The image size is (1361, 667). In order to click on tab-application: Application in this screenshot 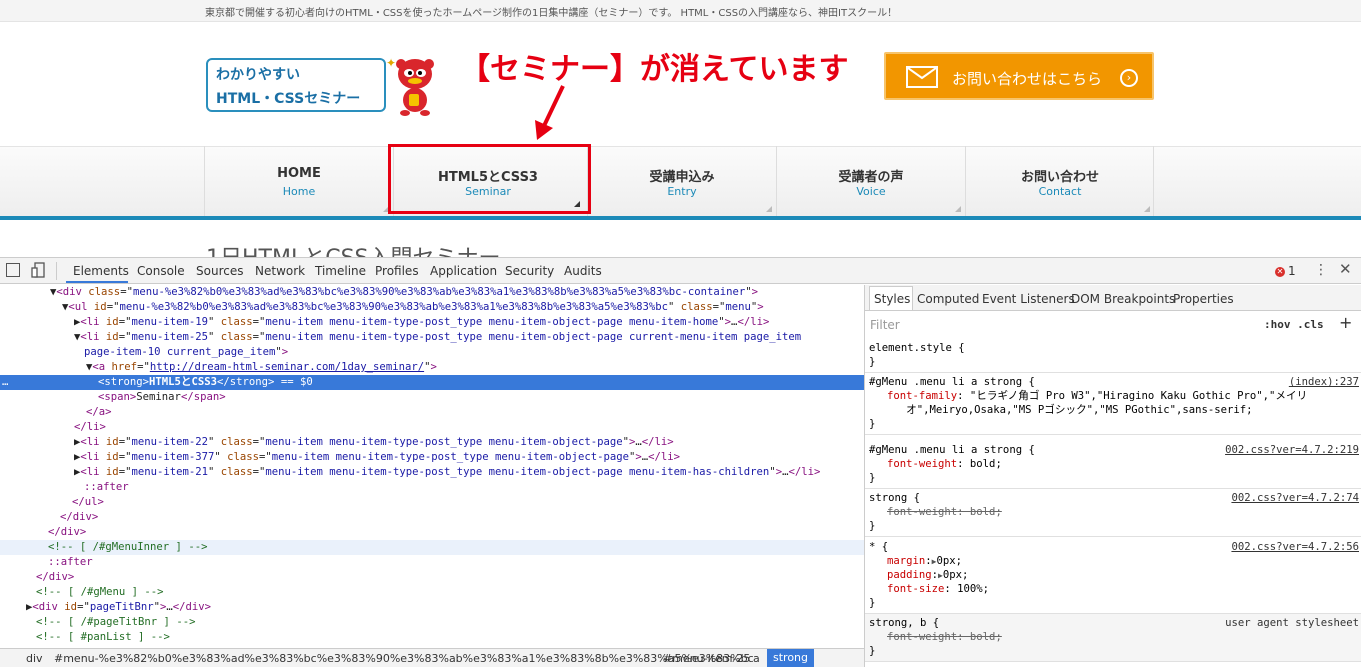, I will do `click(463, 271)`.